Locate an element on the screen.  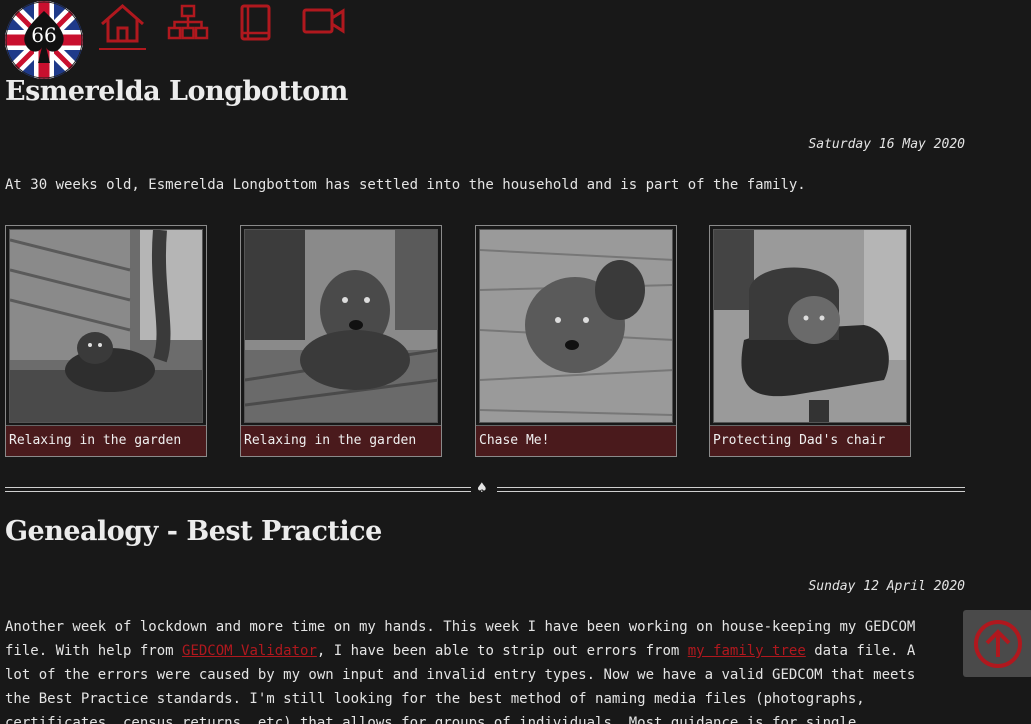
video-icon is located at coordinates (324, 21).